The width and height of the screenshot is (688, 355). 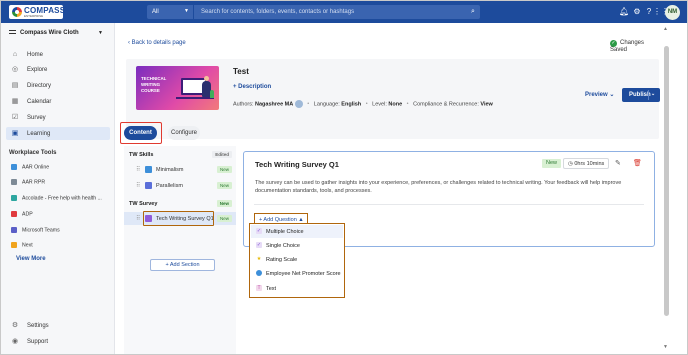 I want to click on search-icon: ⌕, so click(x=473, y=12).